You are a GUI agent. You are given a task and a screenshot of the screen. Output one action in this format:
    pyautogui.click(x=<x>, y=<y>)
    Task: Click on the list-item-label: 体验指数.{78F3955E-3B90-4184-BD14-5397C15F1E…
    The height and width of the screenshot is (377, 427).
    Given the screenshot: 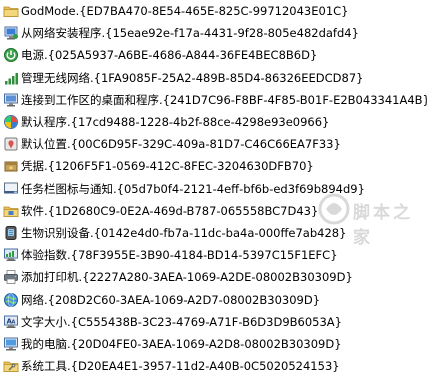 What is the action you would take?
    pyautogui.click(x=179, y=255)
    